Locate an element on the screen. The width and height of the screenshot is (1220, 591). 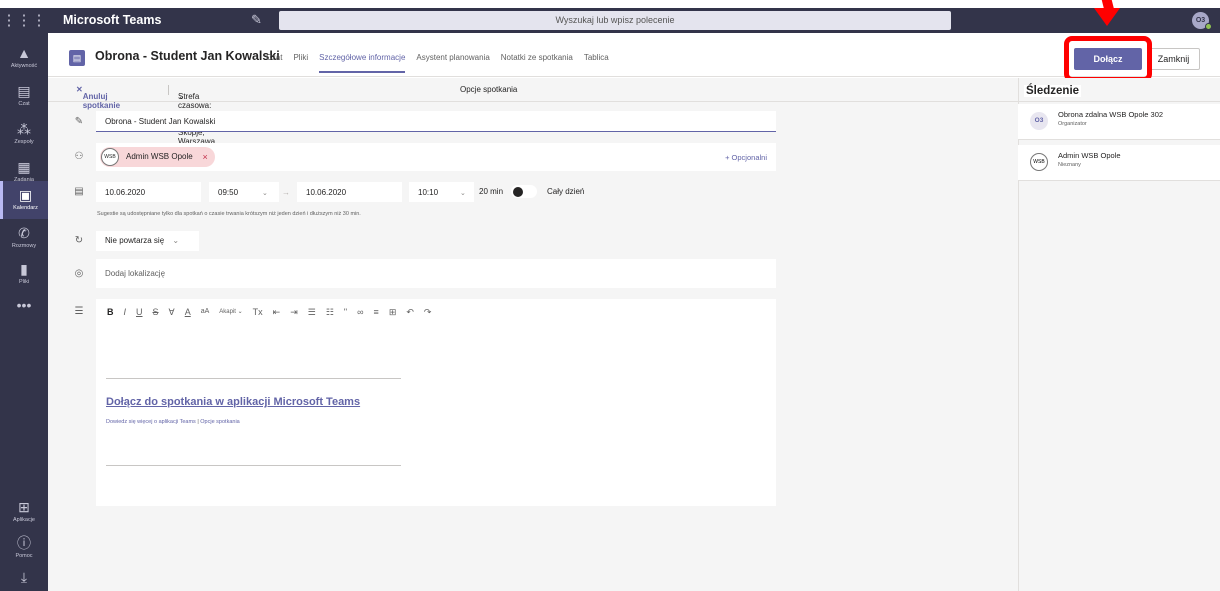
rail-item-download: ⤓ is located at coordinates (24, 577).